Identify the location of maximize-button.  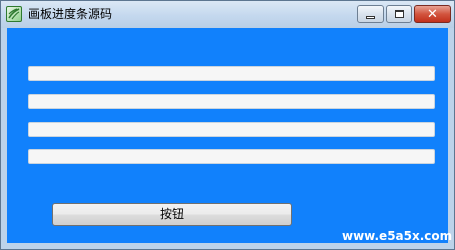
(399, 14).